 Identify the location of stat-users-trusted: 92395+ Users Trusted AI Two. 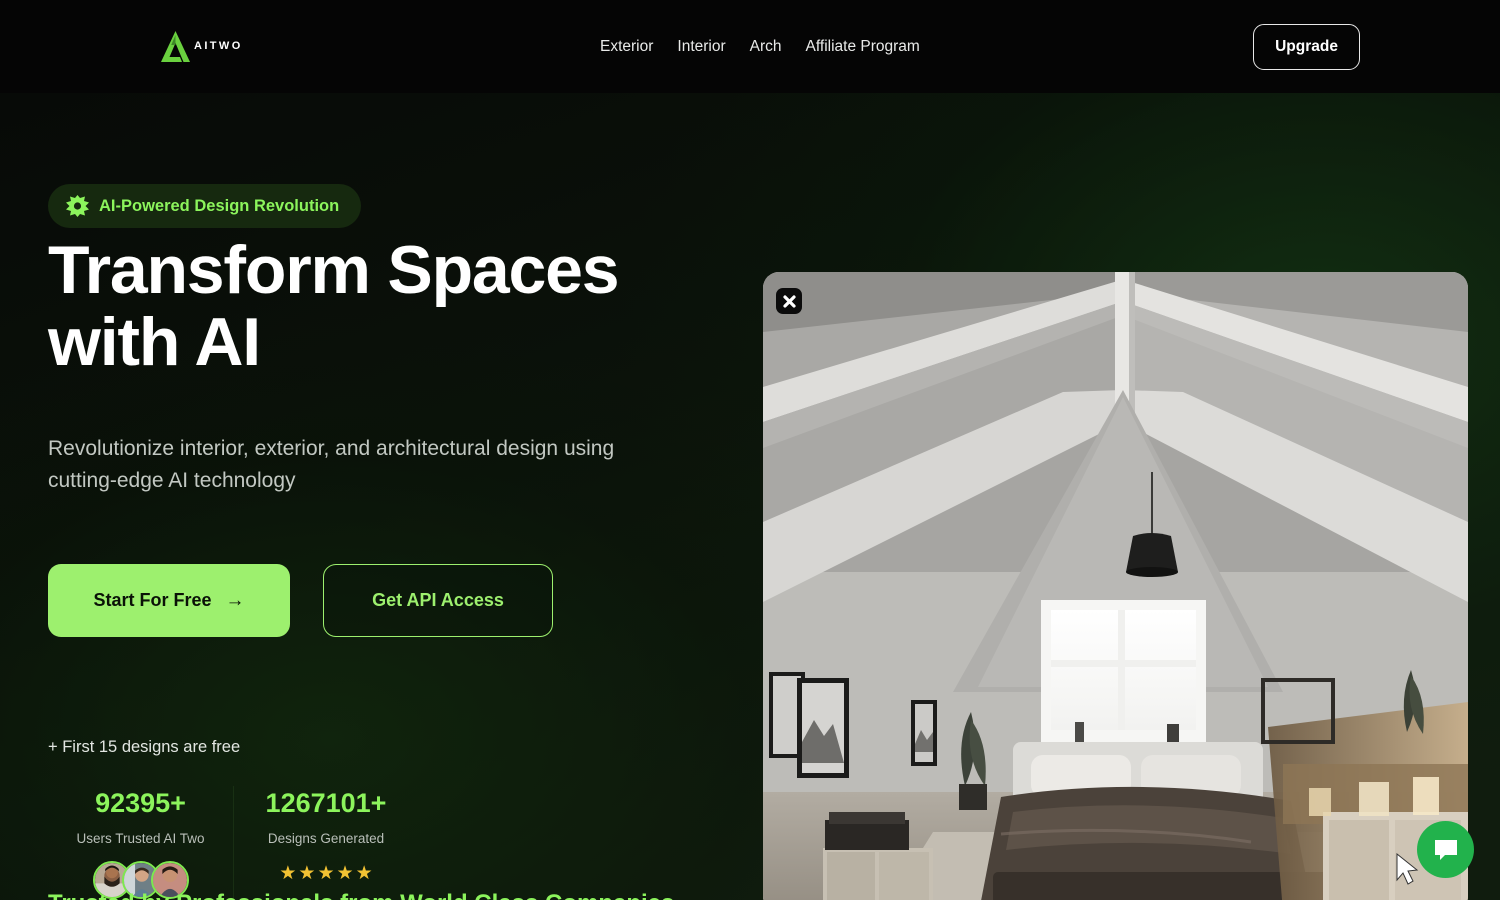
(140, 842).